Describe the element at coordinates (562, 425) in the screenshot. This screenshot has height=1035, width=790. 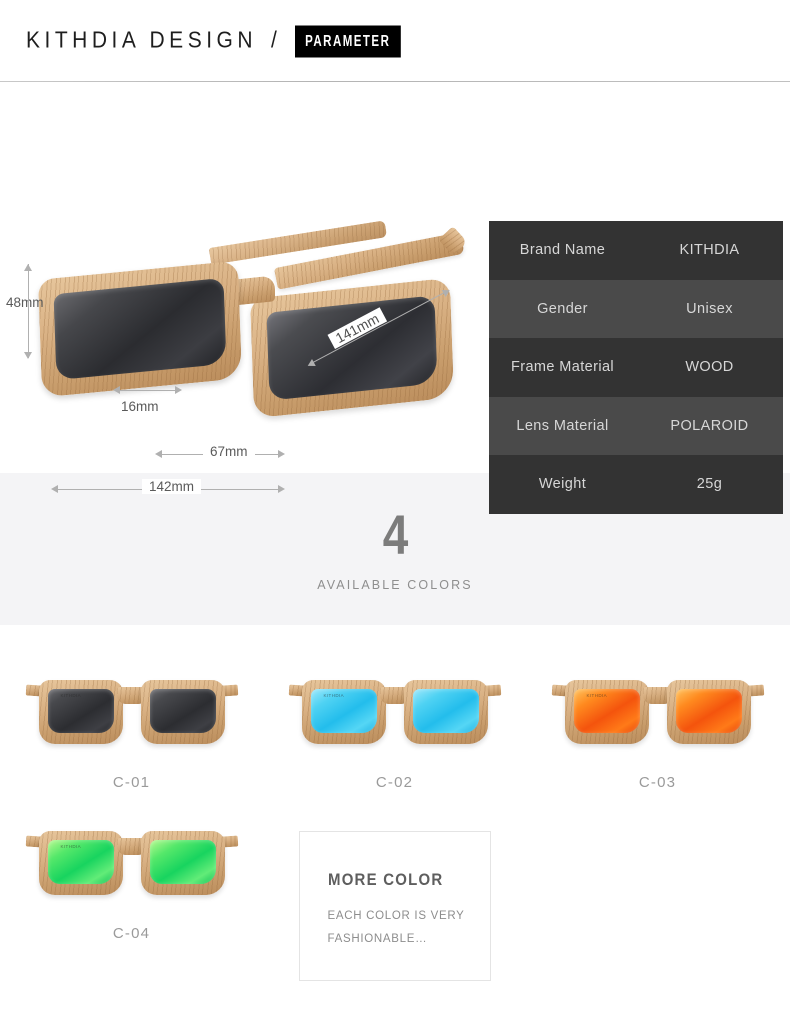
I see `spec-key: Lens Material` at that location.